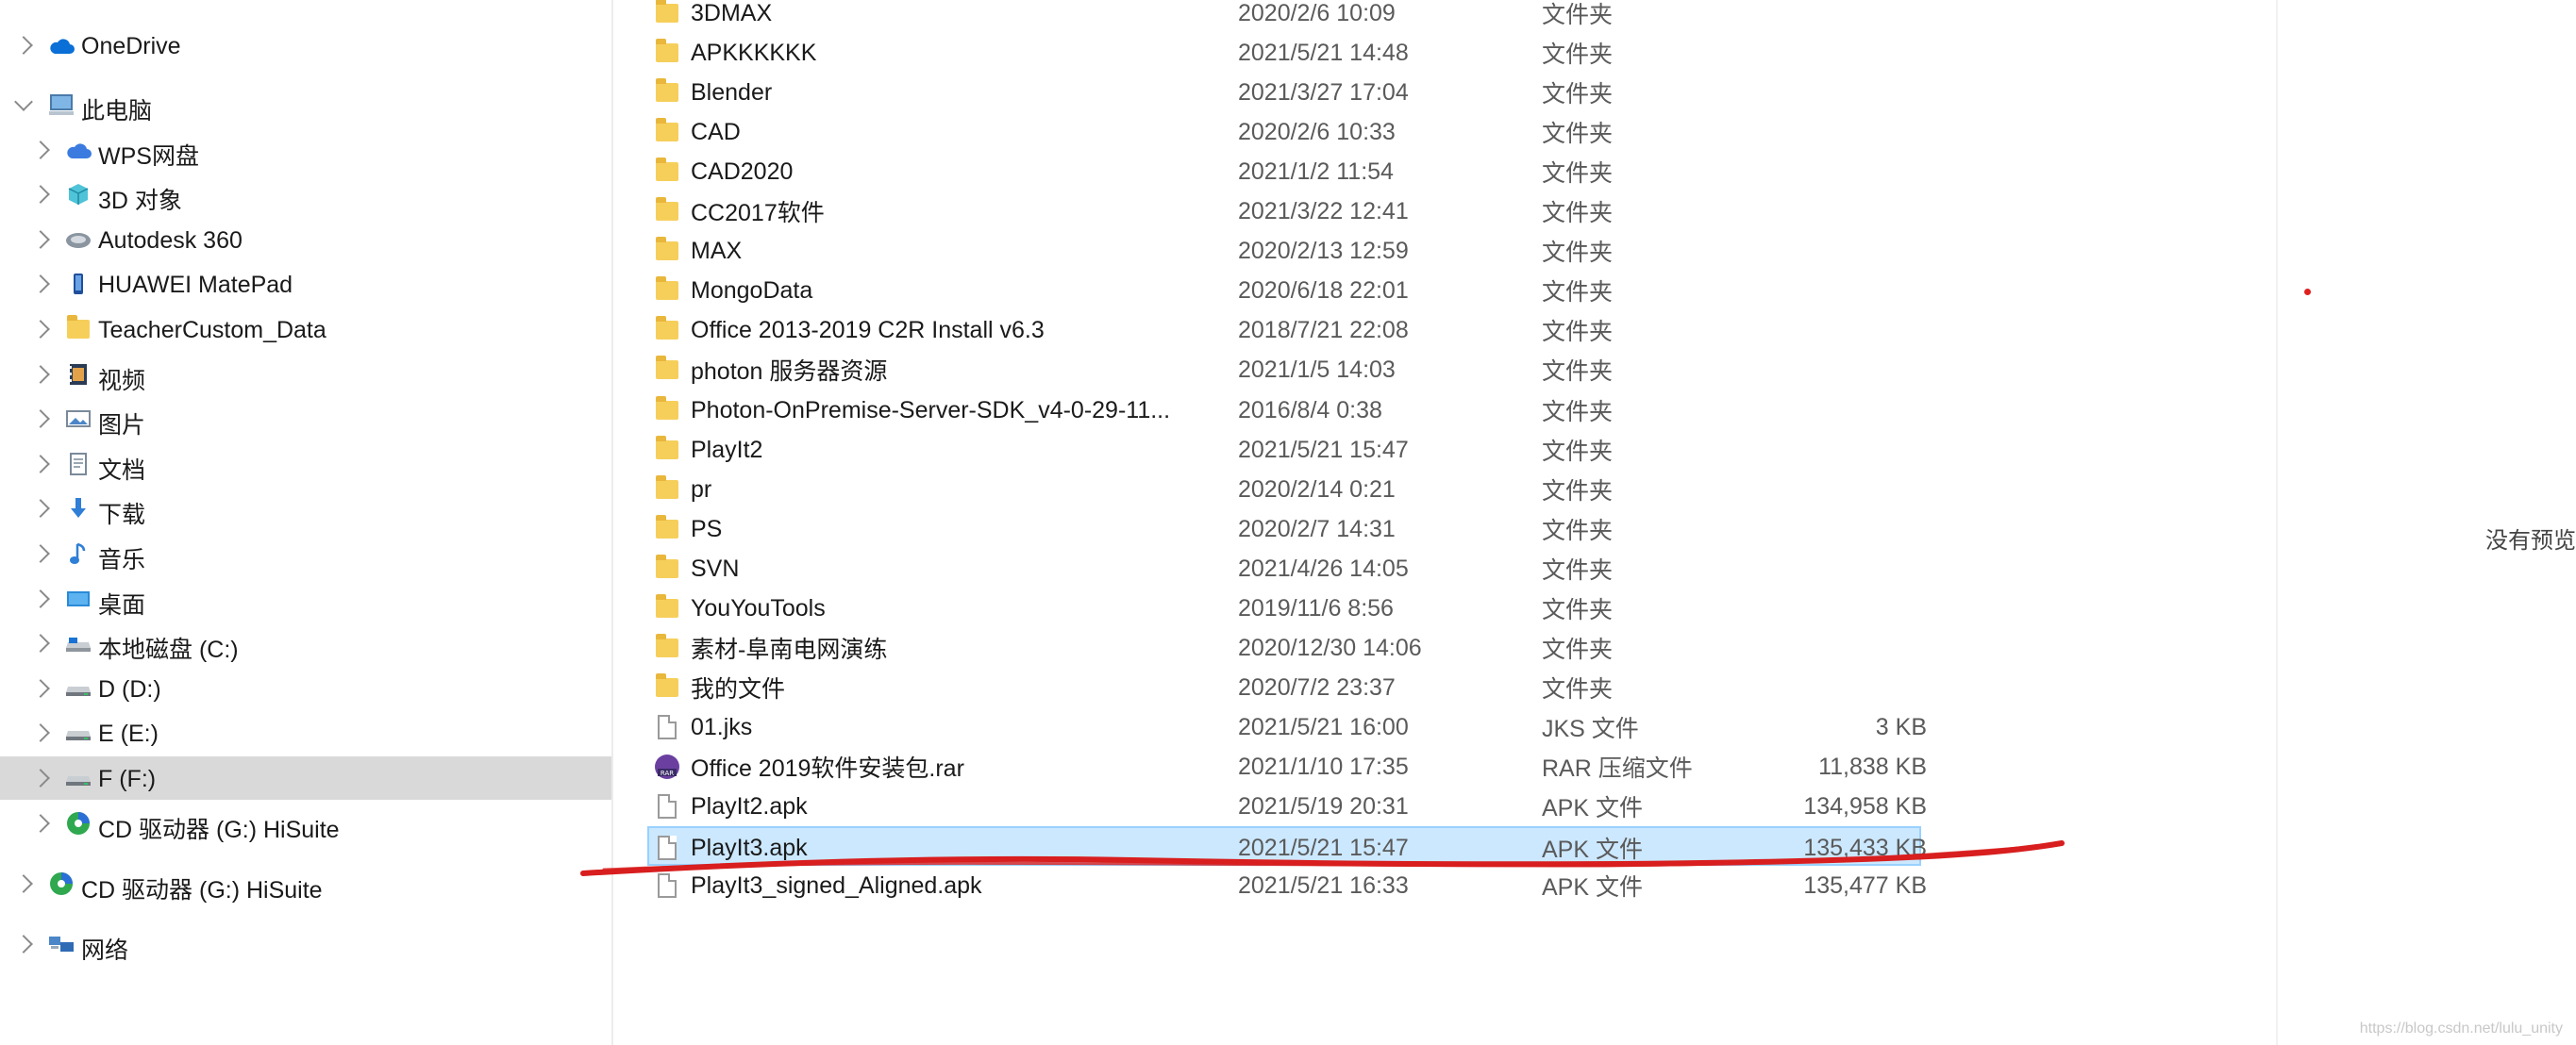 The image size is (2576, 1045). I want to click on nav-item-label: 音乐, so click(122, 560).